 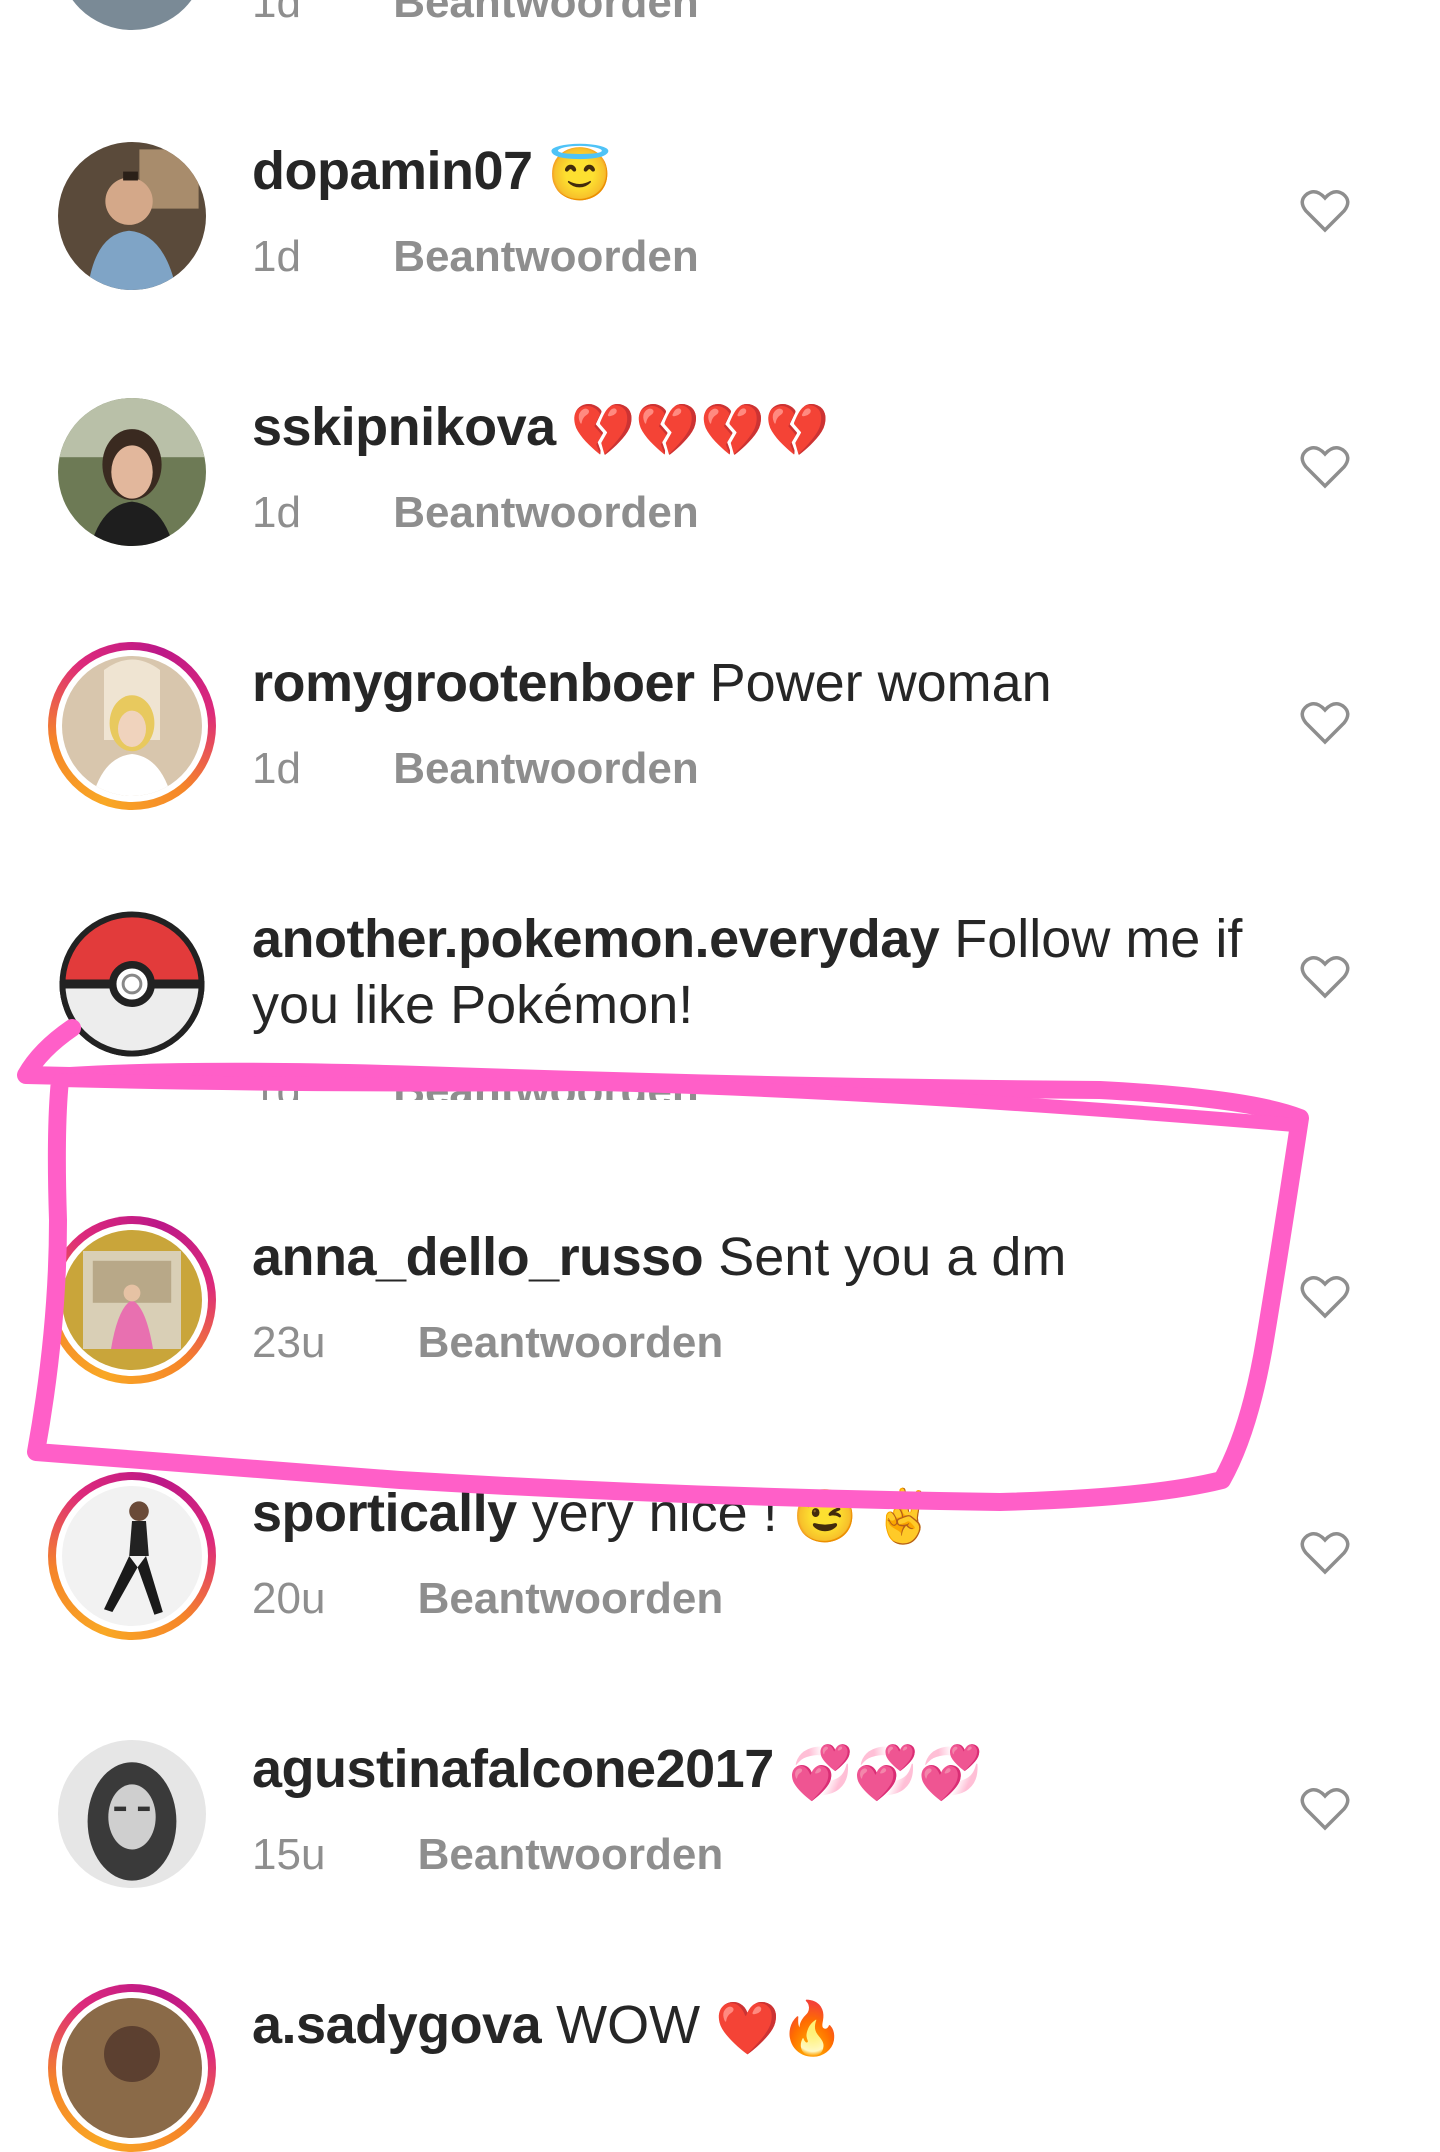 What do you see at coordinates (384, 1513) in the screenshot?
I see `comment-username: sportically` at bounding box center [384, 1513].